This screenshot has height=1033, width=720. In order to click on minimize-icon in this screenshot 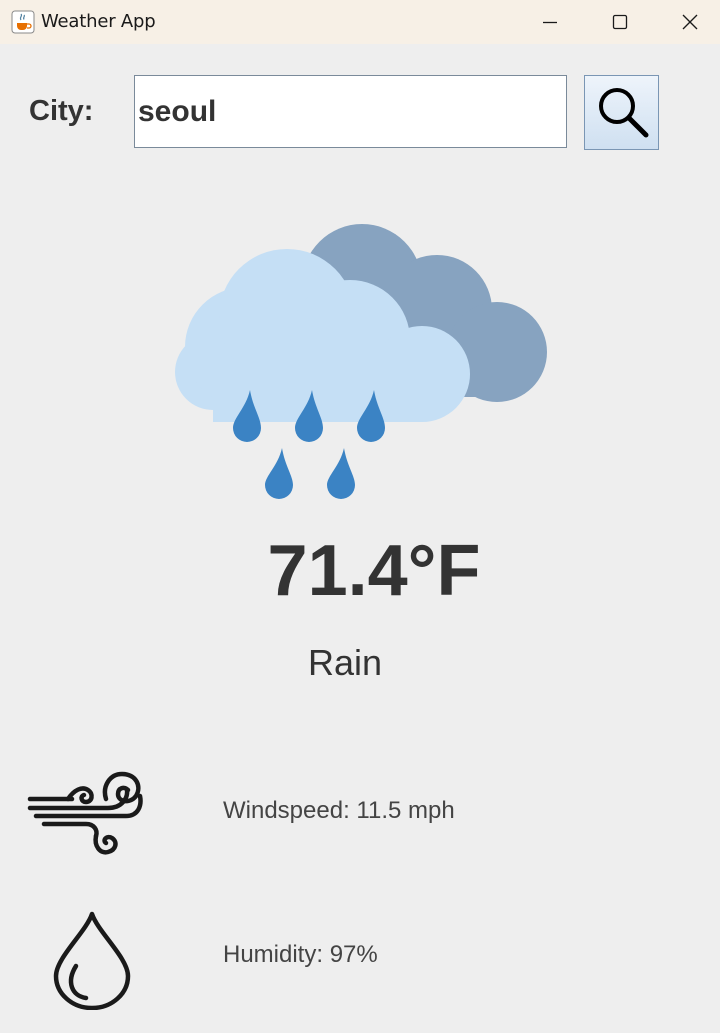, I will do `click(550, 22)`.